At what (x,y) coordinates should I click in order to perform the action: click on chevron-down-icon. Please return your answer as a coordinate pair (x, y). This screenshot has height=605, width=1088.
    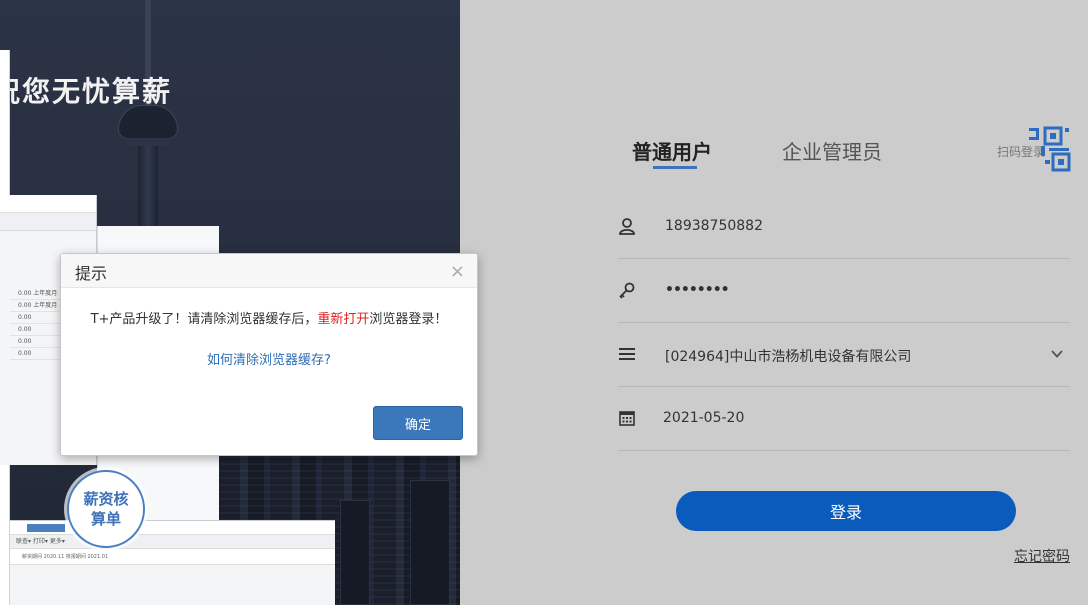
    Looking at the image, I should click on (1057, 354).